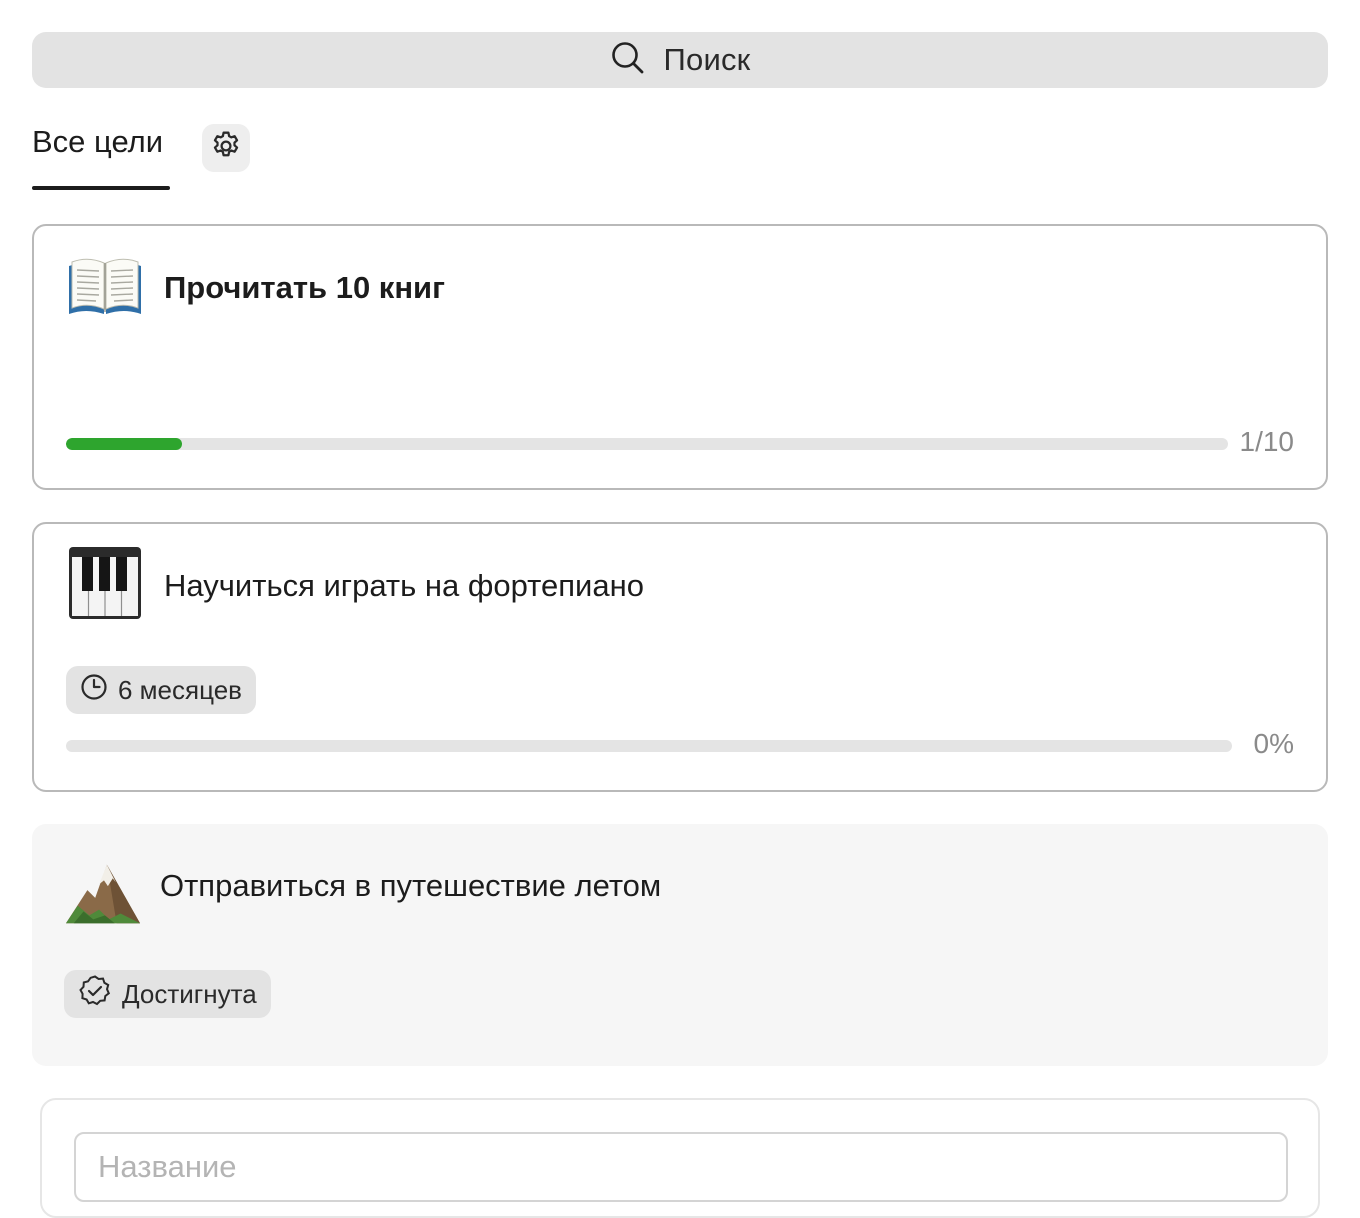 The image size is (1360, 1218). What do you see at coordinates (101, 188) in the screenshot?
I see `tab-active-indicator` at bounding box center [101, 188].